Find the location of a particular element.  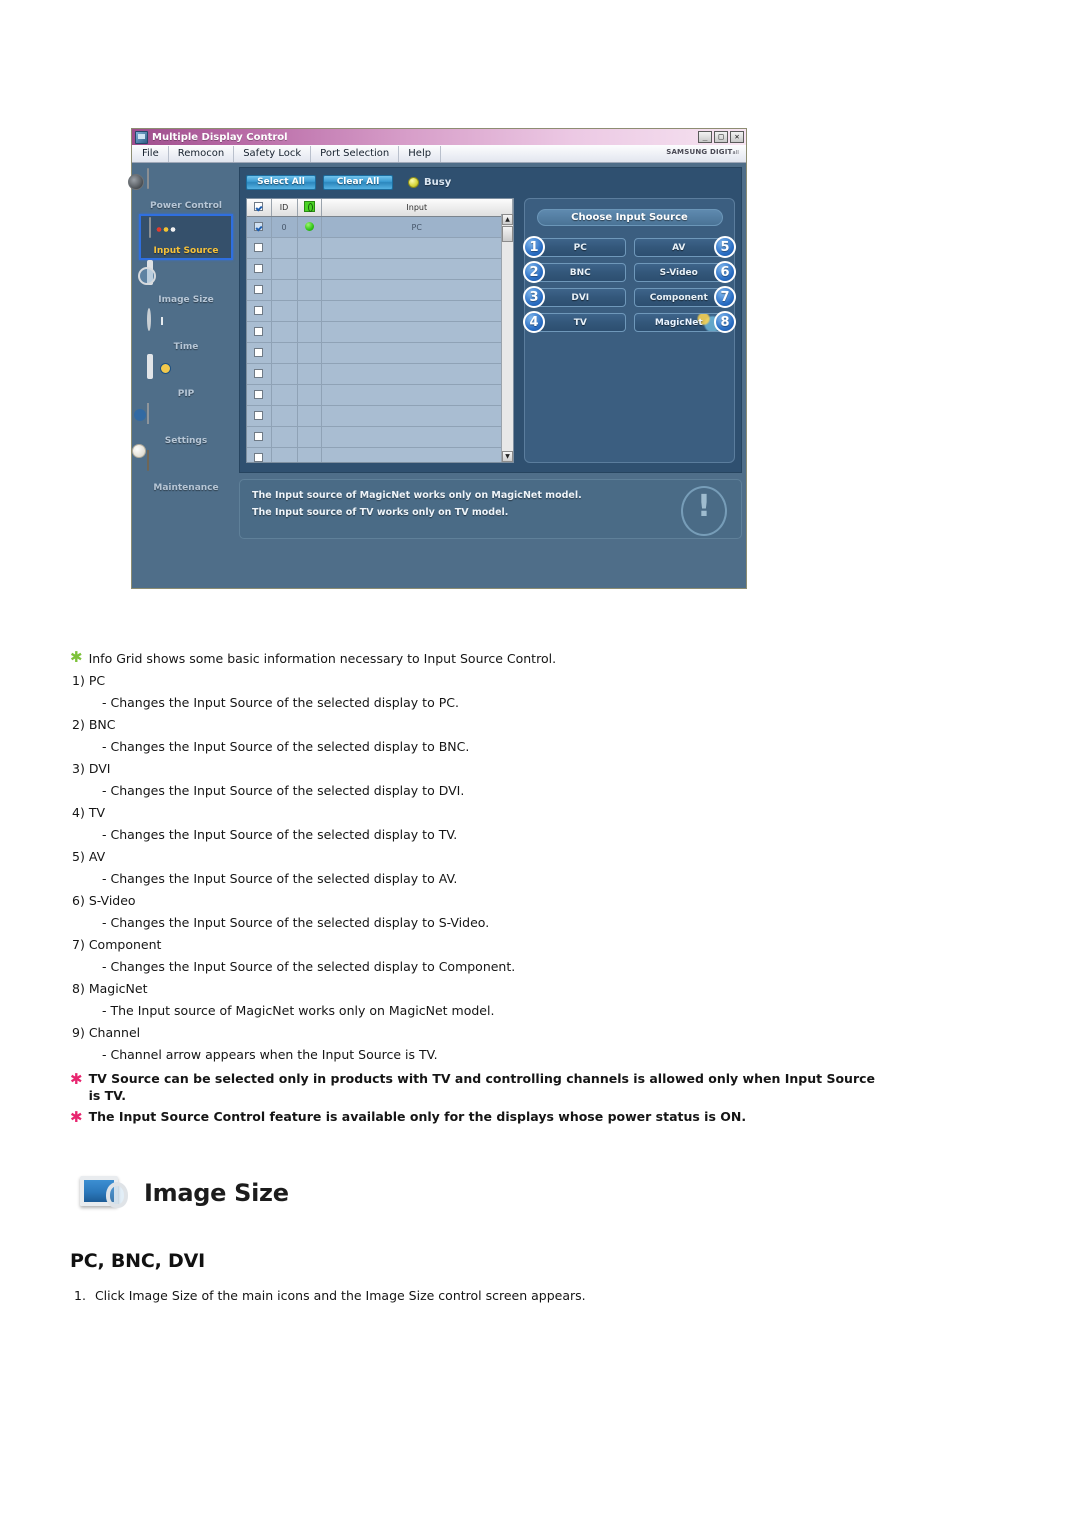

scroll-up-icon: ▲ is located at coordinates (507, 219).